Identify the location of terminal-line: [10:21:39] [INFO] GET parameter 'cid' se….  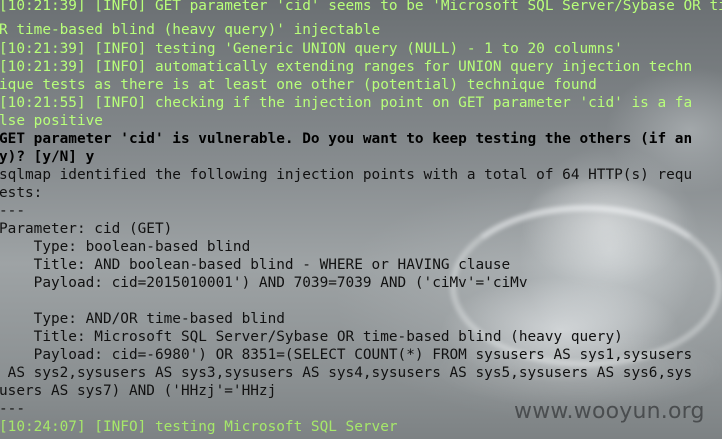
(361, 7).